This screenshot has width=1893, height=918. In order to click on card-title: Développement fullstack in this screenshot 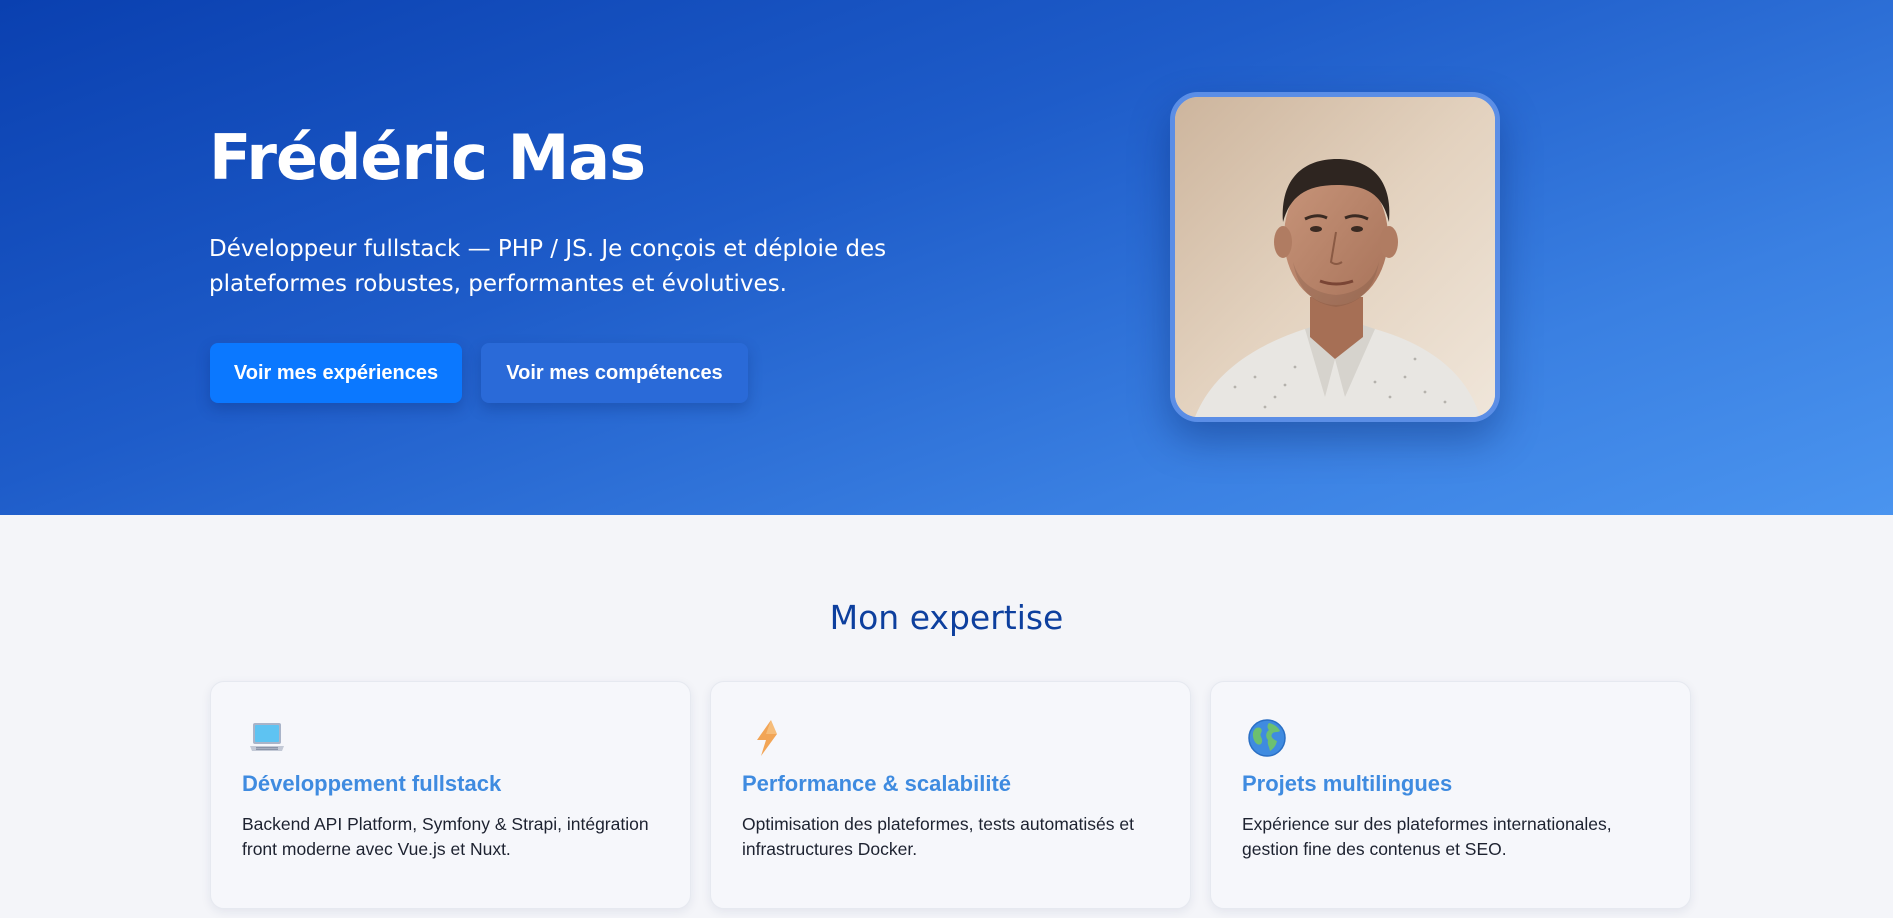, I will do `click(372, 783)`.